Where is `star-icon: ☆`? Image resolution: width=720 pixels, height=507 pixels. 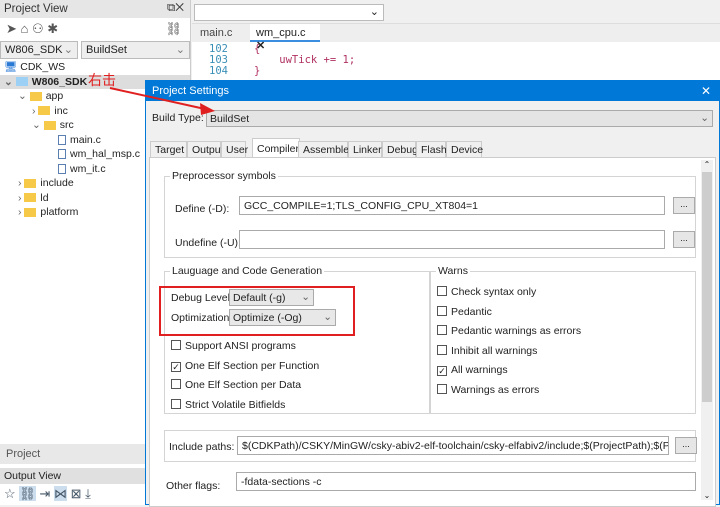
star-icon: ☆ is located at coordinates (10, 493).